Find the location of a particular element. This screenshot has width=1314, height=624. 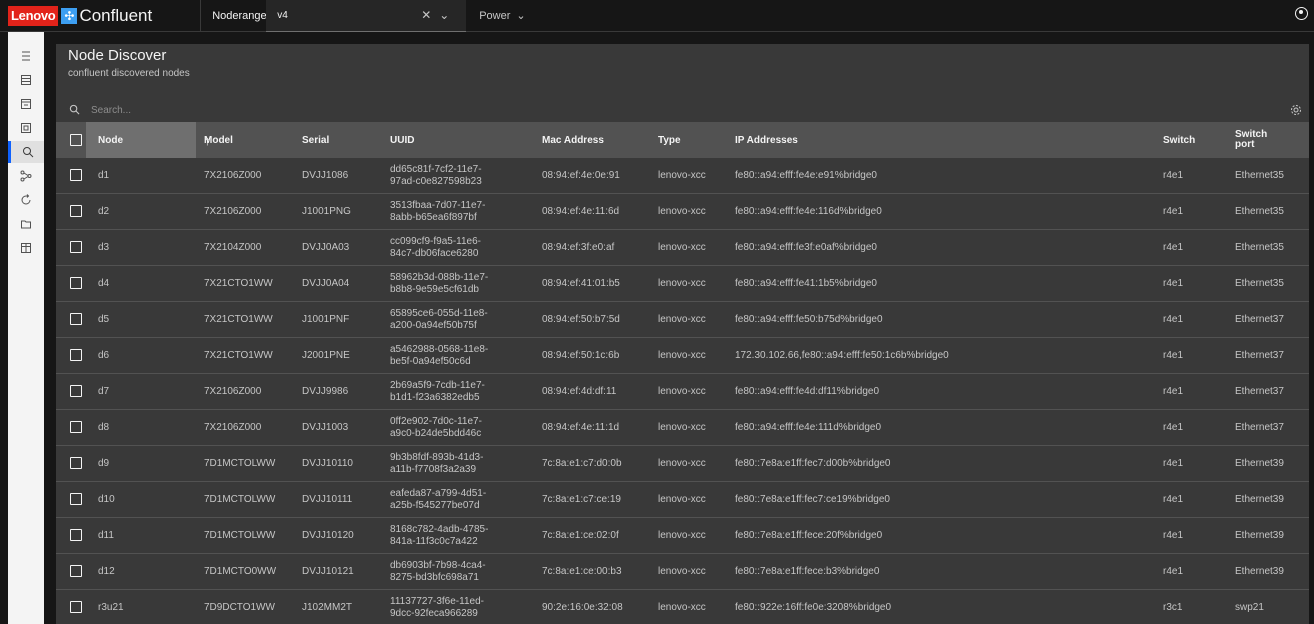

power-menu: Power ⌄ is located at coordinates (502, 16).